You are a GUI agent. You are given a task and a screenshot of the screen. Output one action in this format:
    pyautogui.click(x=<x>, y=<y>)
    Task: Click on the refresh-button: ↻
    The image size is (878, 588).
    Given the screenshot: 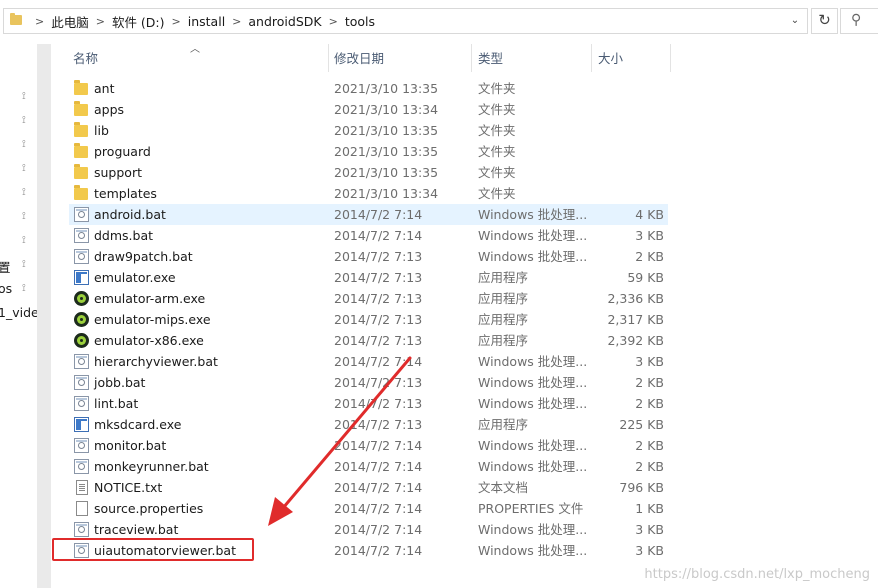 What is the action you would take?
    pyautogui.click(x=824, y=21)
    